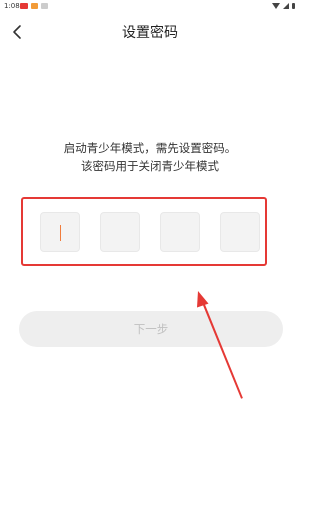 The image size is (320, 532). I want to click on battery-icon, so click(293, 6).